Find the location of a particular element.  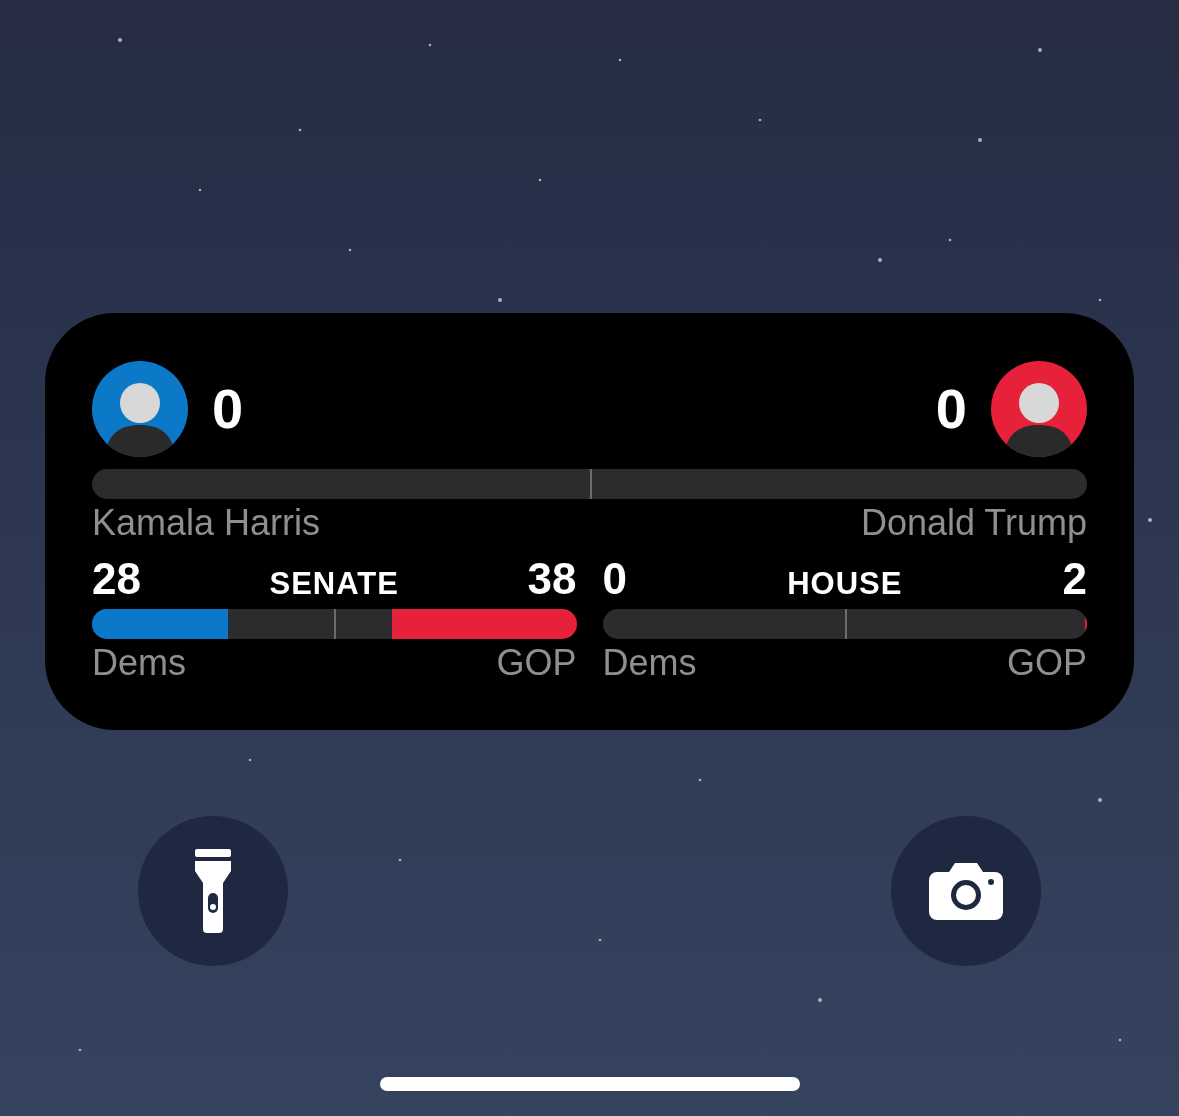

seat-count: 2 is located at coordinates (1074, 579).